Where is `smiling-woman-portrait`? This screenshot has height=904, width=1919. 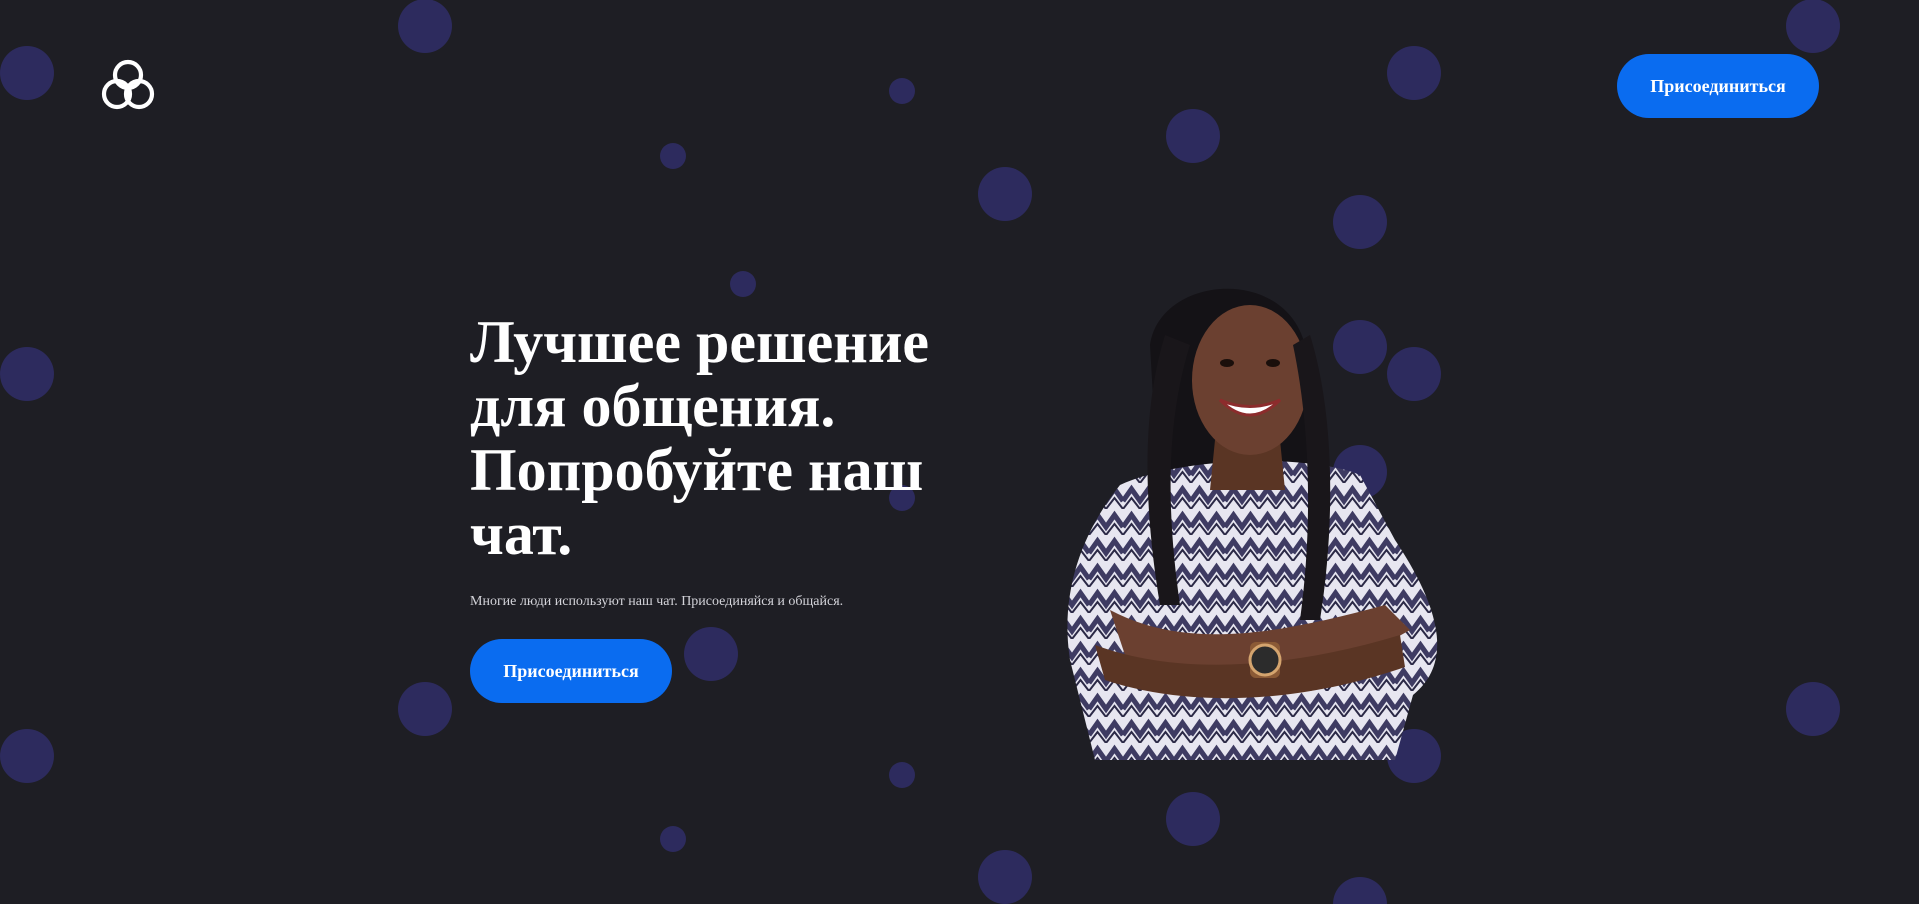 smiling-woman-portrait is located at coordinates (1252, 524).